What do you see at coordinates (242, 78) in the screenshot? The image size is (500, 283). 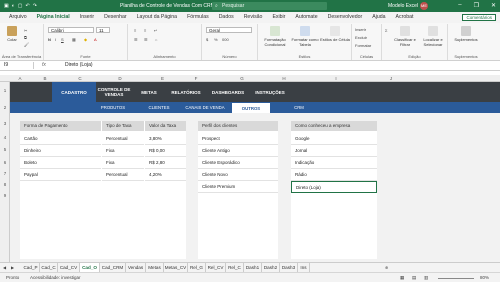 I see `column-header: G` at bounding box center [242, 78].